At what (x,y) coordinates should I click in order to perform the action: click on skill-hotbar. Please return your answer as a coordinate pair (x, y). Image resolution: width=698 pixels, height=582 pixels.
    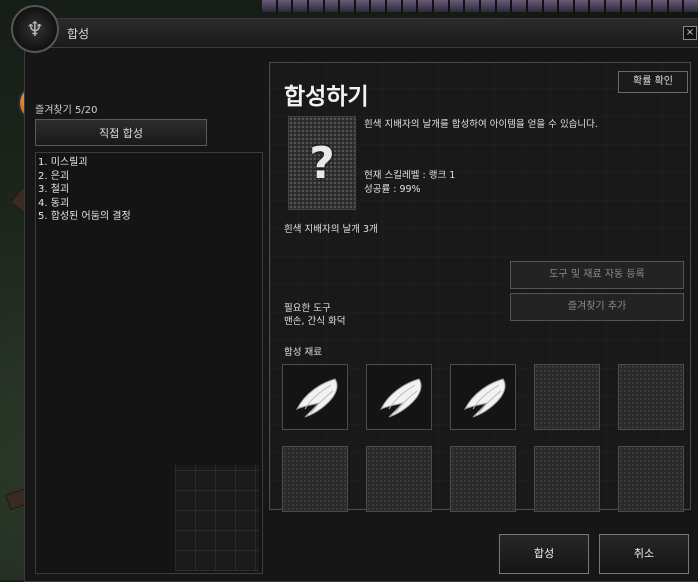
    Looking at the image, I should click on (480, 6).